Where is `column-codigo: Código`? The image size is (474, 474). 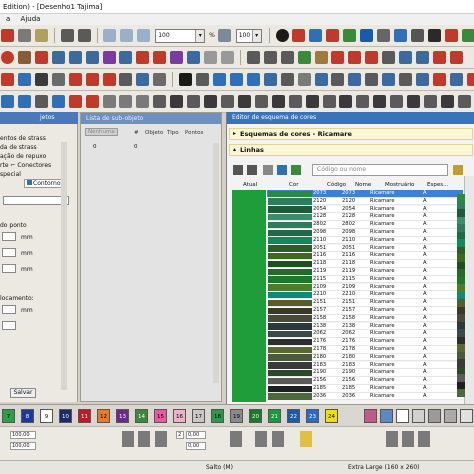
column-codigo: Código is located at coordinates (336, 185).